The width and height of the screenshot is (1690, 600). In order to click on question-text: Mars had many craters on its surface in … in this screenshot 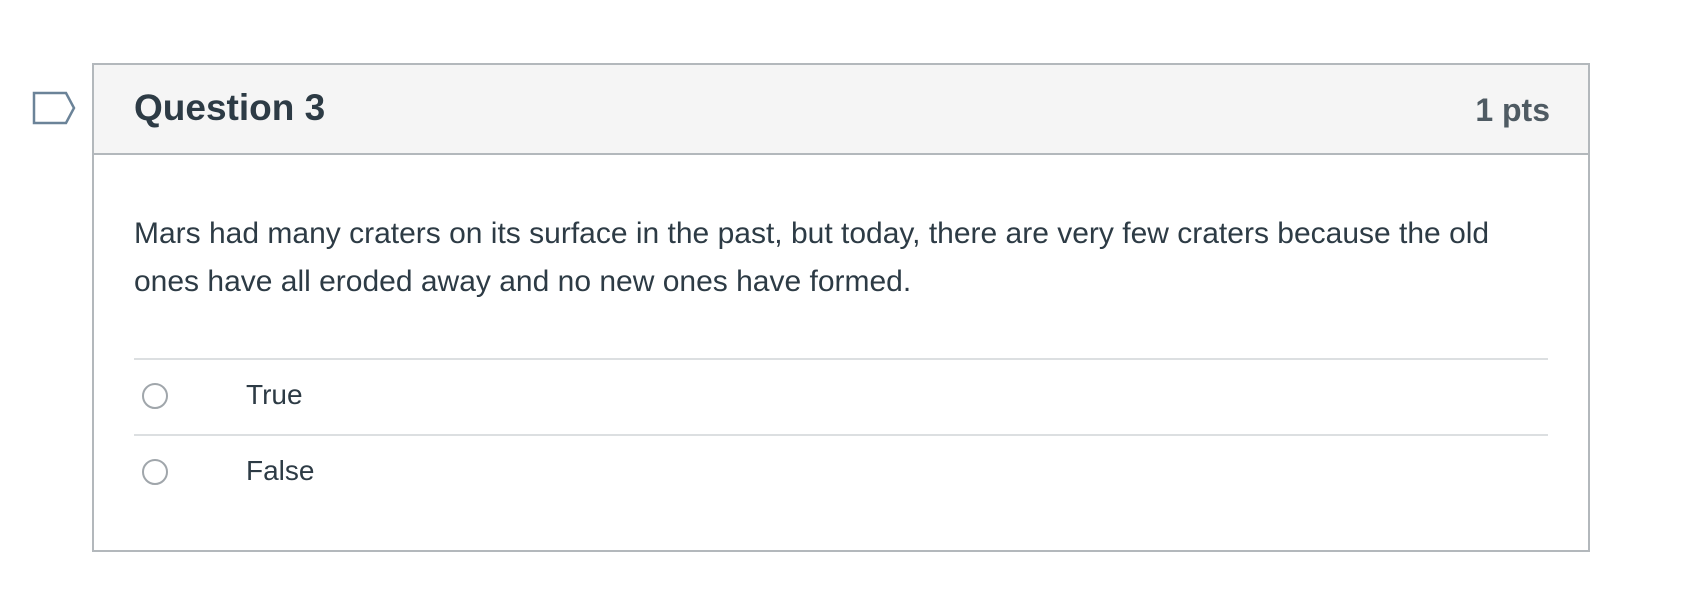, I will do `click(812, 257)`.